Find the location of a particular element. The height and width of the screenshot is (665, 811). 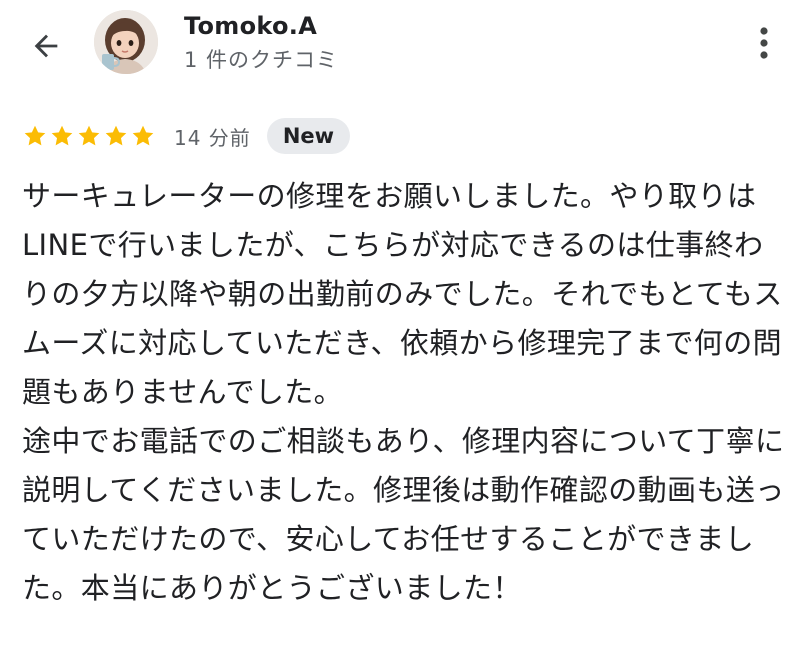

avatar-illustration is located at coordinates (126, 42).